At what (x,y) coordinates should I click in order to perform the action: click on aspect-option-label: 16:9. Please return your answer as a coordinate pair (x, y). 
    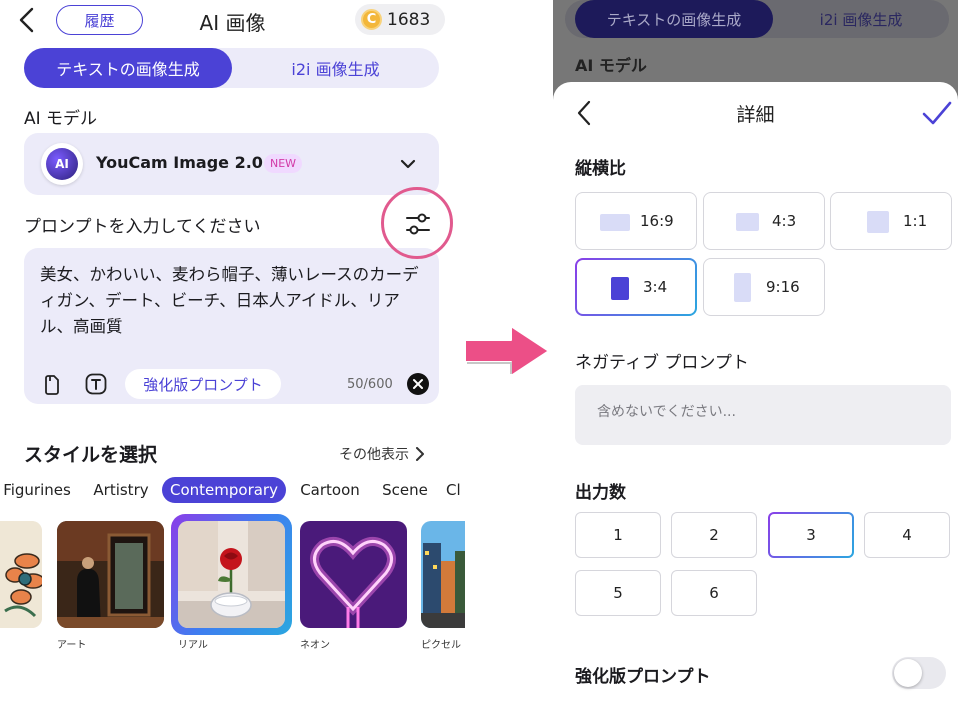
    Looking at the image, I should click on (657, 221).